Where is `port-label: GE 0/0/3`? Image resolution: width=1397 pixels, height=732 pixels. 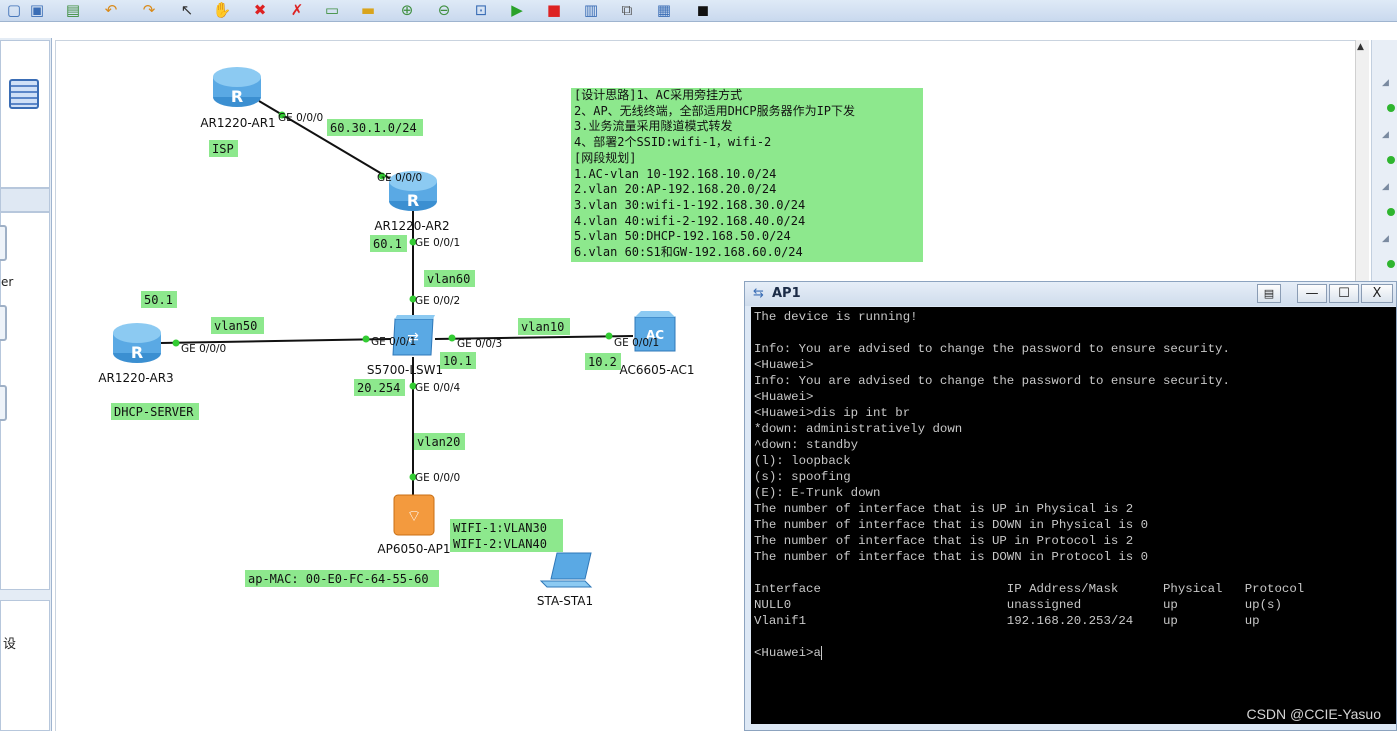
port-label: GE 0/0/3 is located at coordinates (479, 344).